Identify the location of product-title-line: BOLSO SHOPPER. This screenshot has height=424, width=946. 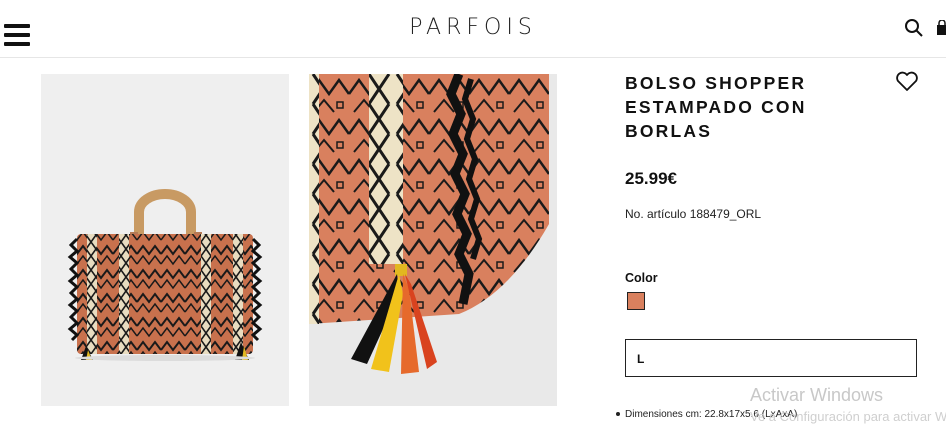
(716, 83).